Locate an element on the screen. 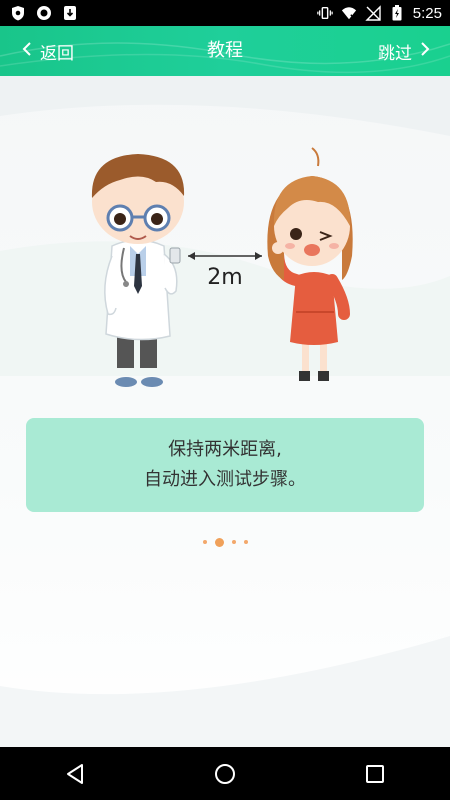 The image size is (450, 800). home-circle-icon is located at coordinates (225, 773).